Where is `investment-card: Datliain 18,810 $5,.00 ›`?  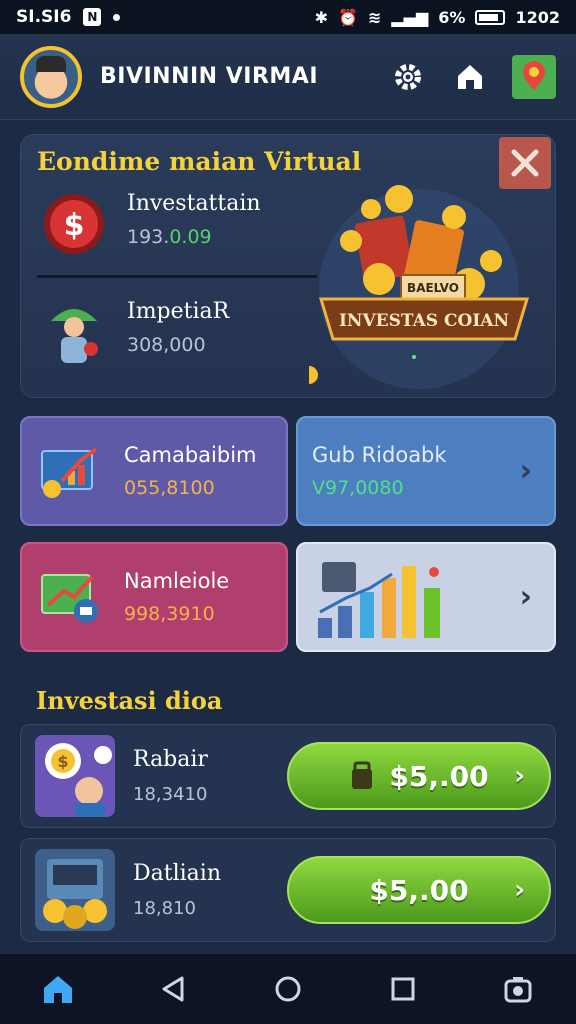 investment-card: Datliain 18,810 $5,.00 › is located at coordinates (288, 890).